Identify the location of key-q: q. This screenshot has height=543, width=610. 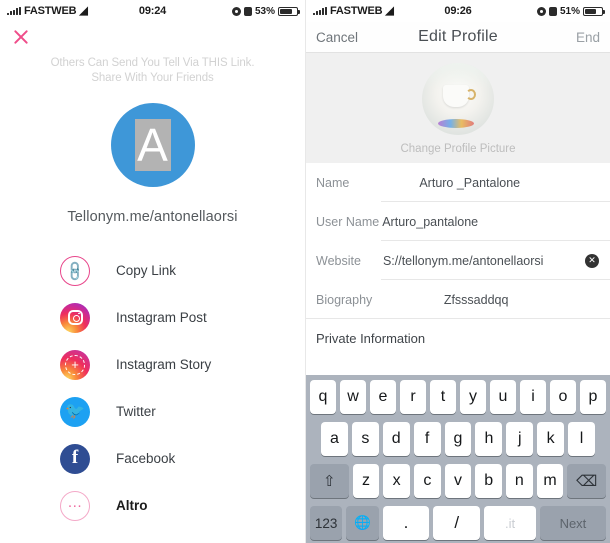
(323, 397).